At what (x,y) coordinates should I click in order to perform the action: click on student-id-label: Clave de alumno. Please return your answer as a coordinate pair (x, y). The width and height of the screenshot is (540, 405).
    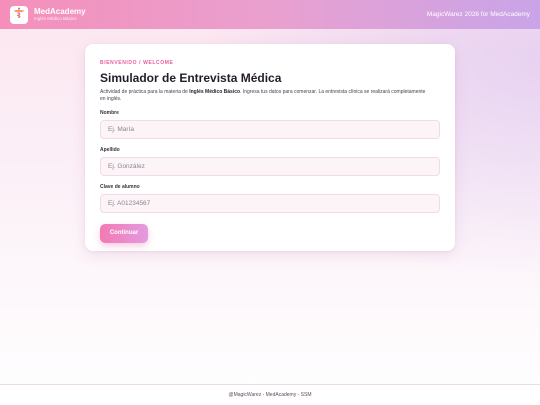
    Looking at the image, I should click on (120, 186).